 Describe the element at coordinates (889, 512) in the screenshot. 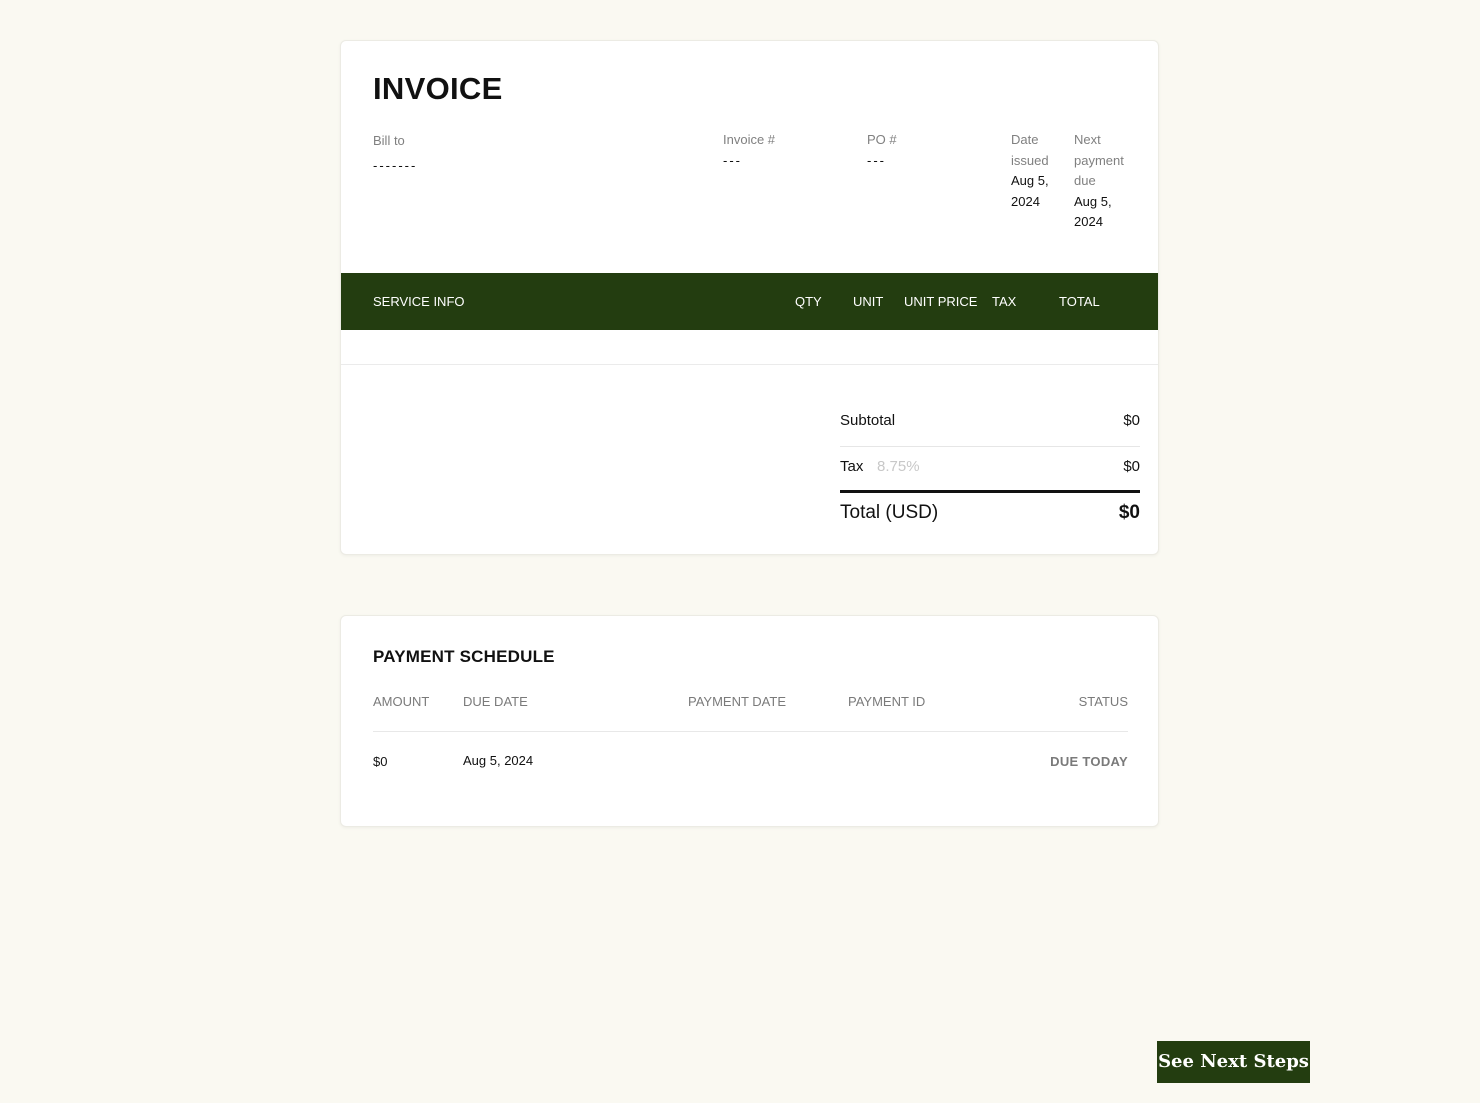

I see `total-label: Total (USD)` at that location.